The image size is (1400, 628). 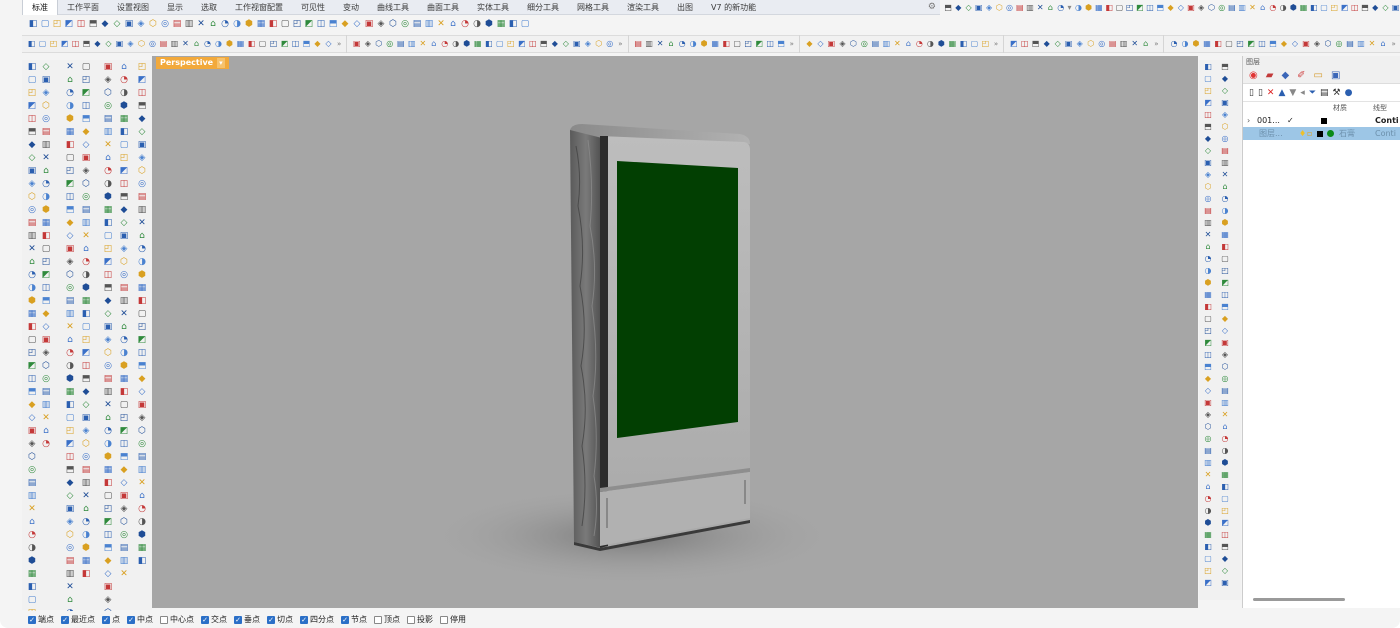 What do you see at coordinates (1335, 75) in the screenshot?
I see `display-icon: ▣` at bounding box center [1335, 75].